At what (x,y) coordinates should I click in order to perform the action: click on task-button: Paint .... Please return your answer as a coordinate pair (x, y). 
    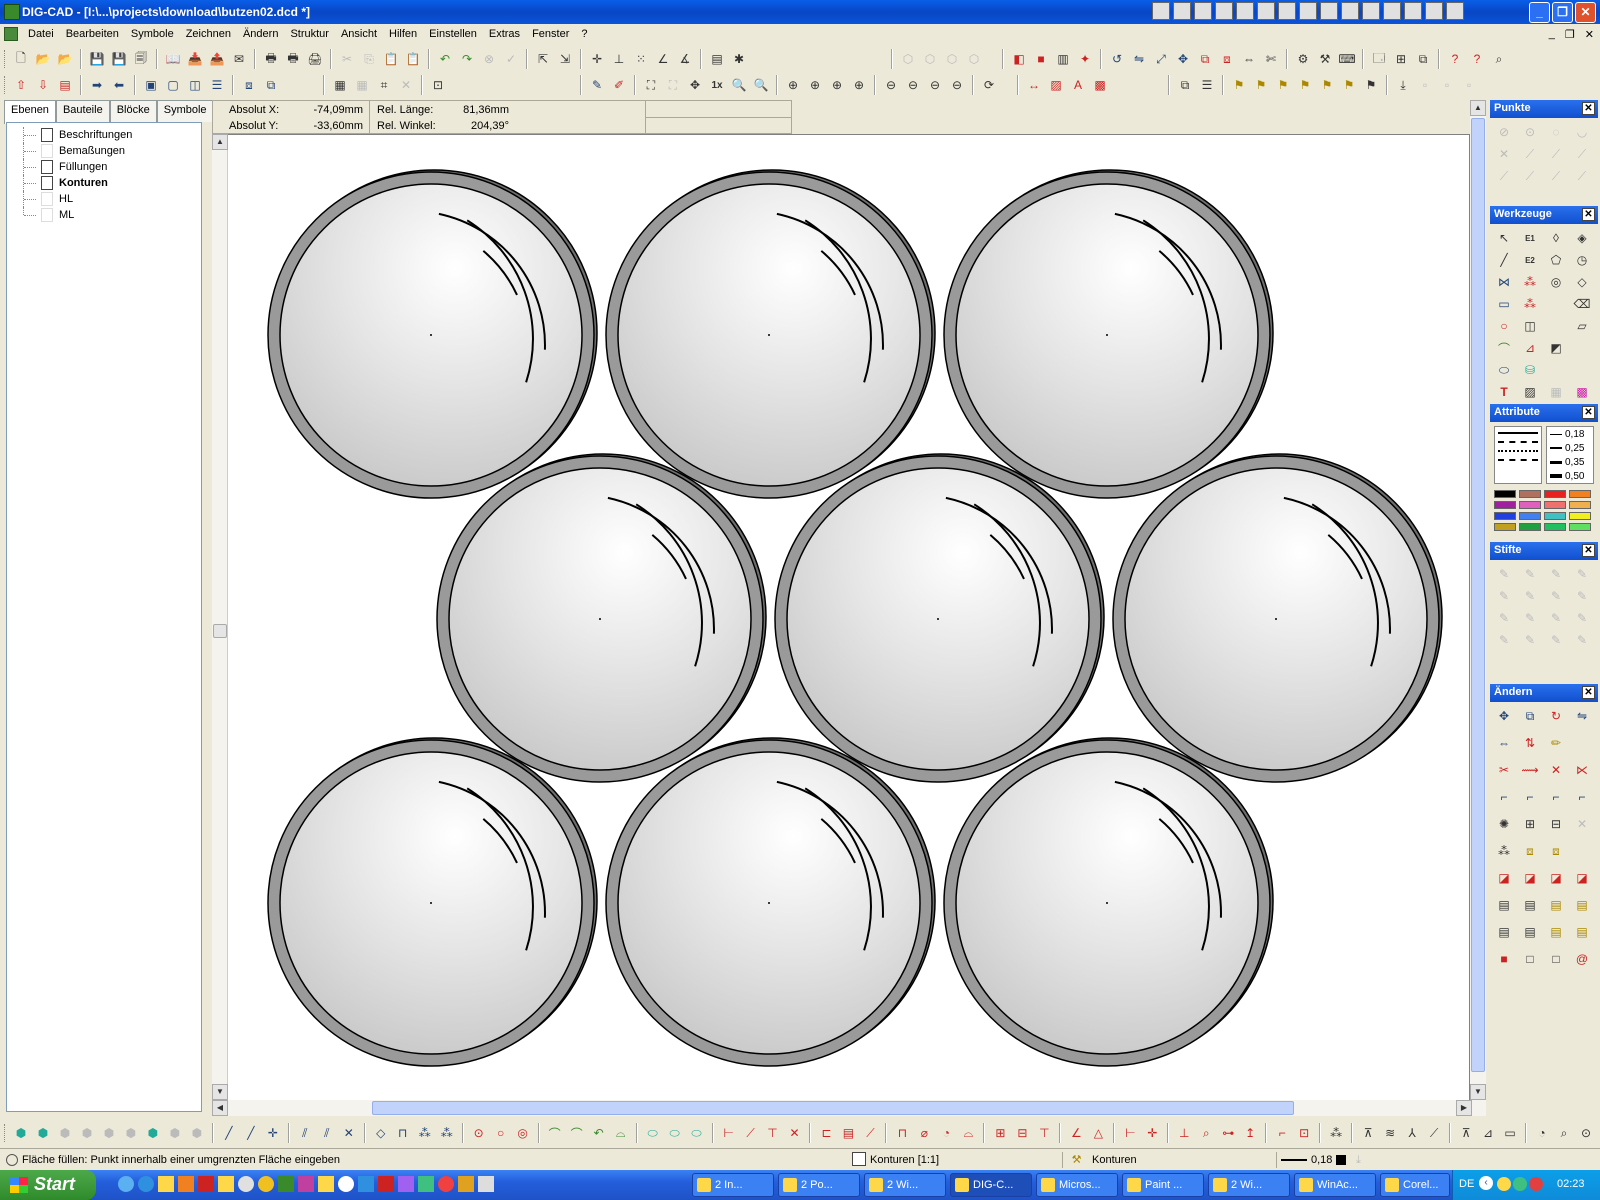
    Looking at the image, I should click on (1163, 1185).